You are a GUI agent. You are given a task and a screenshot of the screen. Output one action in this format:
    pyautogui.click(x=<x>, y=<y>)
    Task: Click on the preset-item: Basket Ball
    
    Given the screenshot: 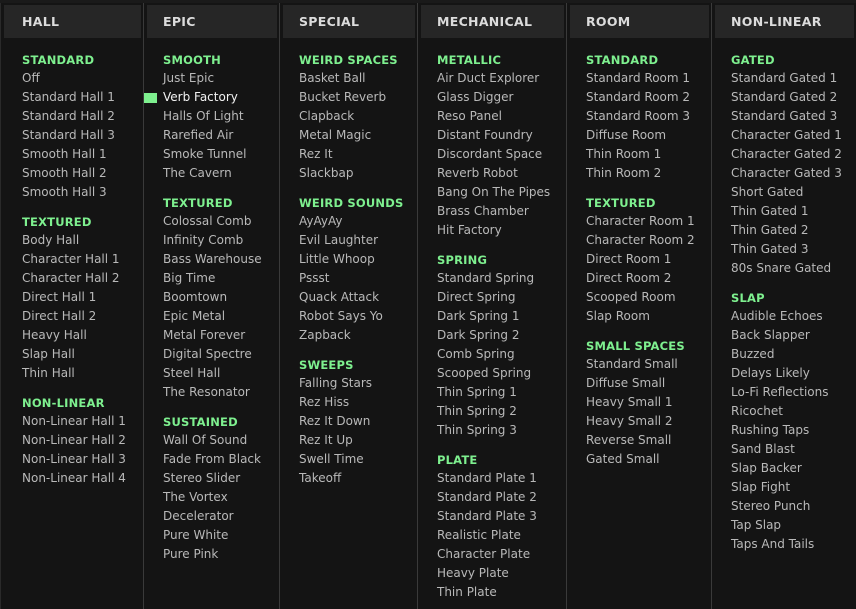 What is the action you would take?
    pyautogui.click(x=358, y=78)
    